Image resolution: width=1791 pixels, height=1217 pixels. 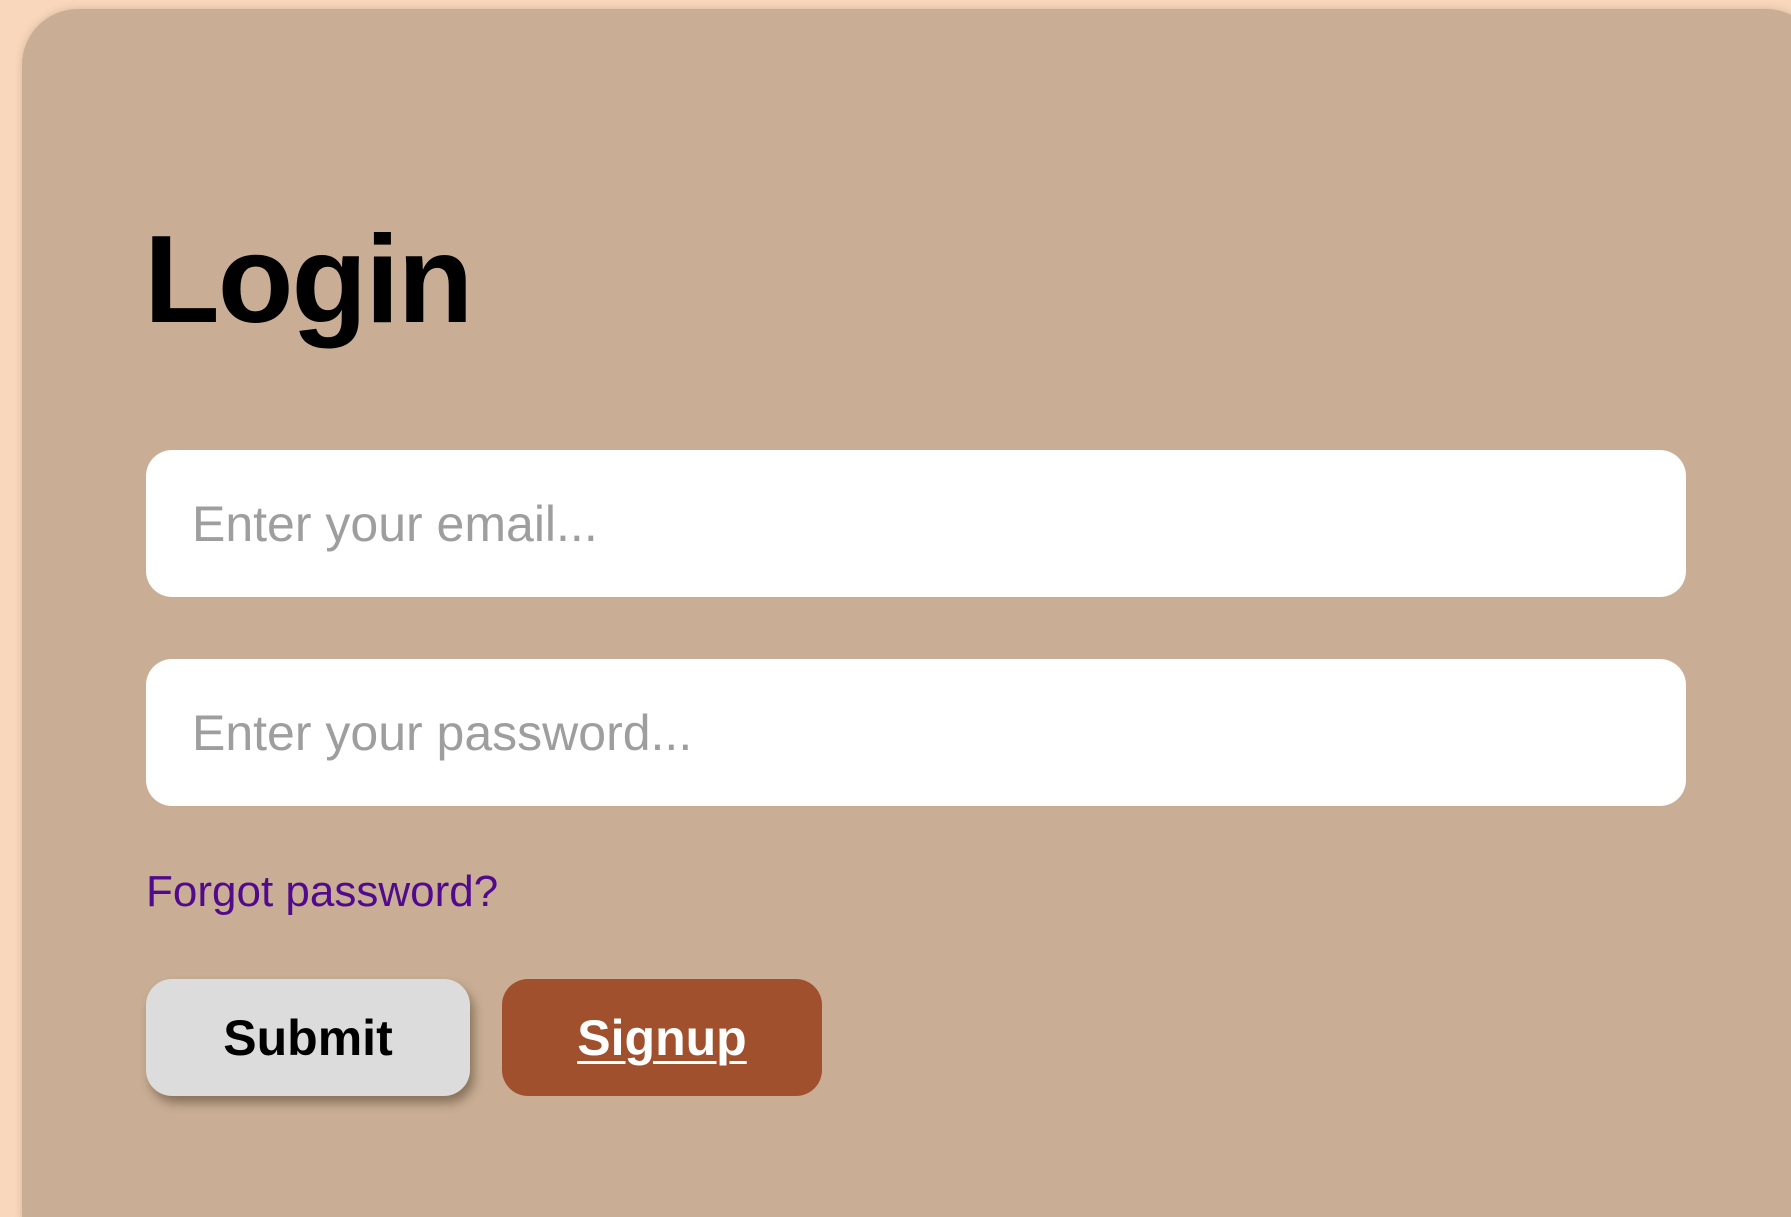 What do you see at coordinates (916, 523) in the screenshot?
I see `email-field` at bounding box center [916, 523].